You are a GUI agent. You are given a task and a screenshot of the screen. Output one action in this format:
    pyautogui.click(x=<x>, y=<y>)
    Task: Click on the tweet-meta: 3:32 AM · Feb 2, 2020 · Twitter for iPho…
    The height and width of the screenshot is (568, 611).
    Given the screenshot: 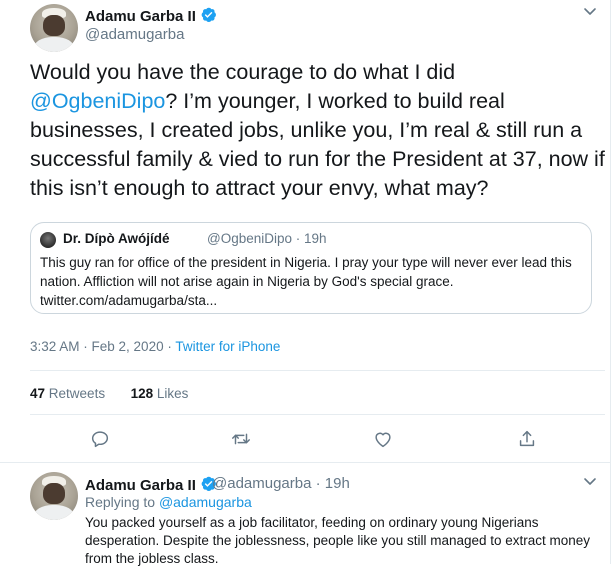 What is the action you would take?
    pyautogui.click(x=155, y=346)
    